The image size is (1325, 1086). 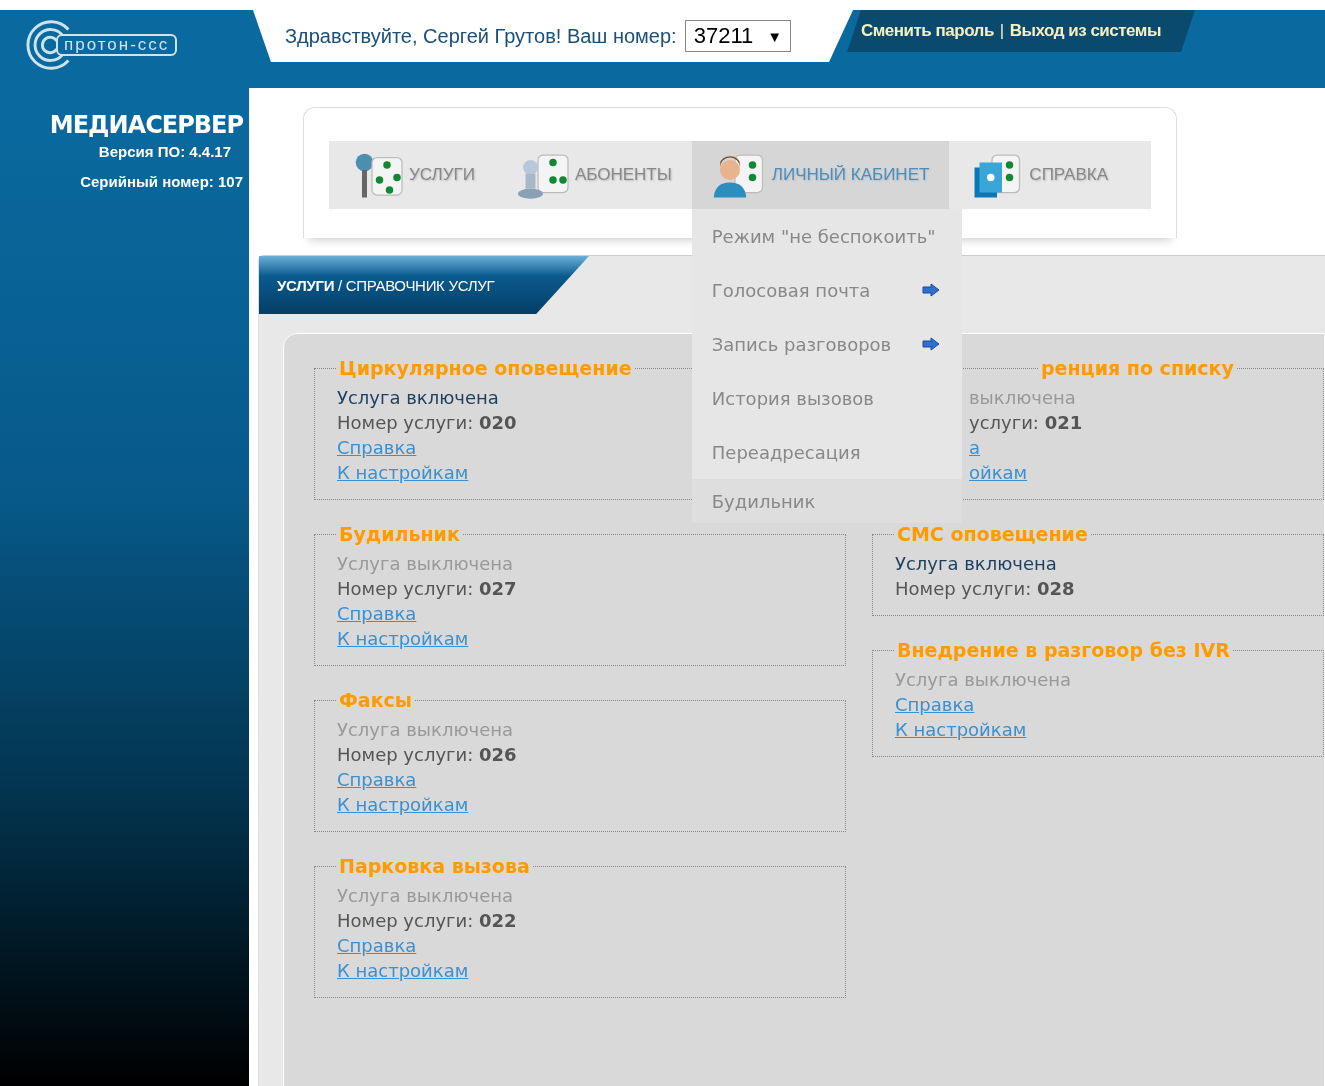 I want to click on card-title: Будильник, so click(x=399, y=534).